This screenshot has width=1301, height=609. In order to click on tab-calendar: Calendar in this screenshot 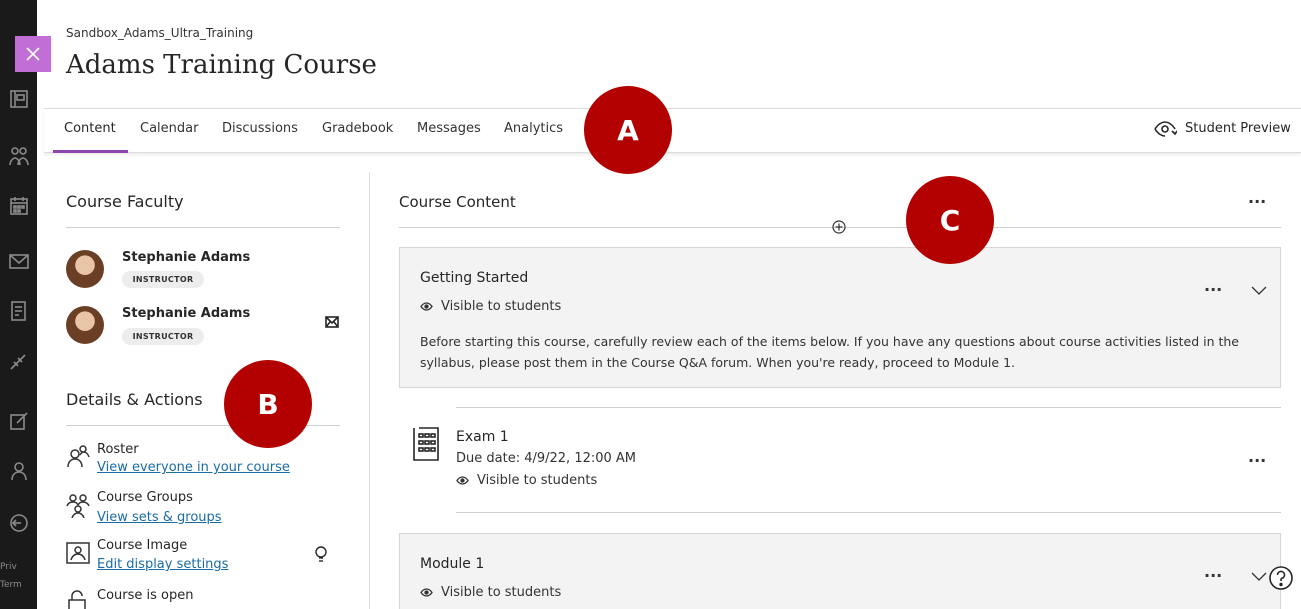, I will do `click(169, 128)`.